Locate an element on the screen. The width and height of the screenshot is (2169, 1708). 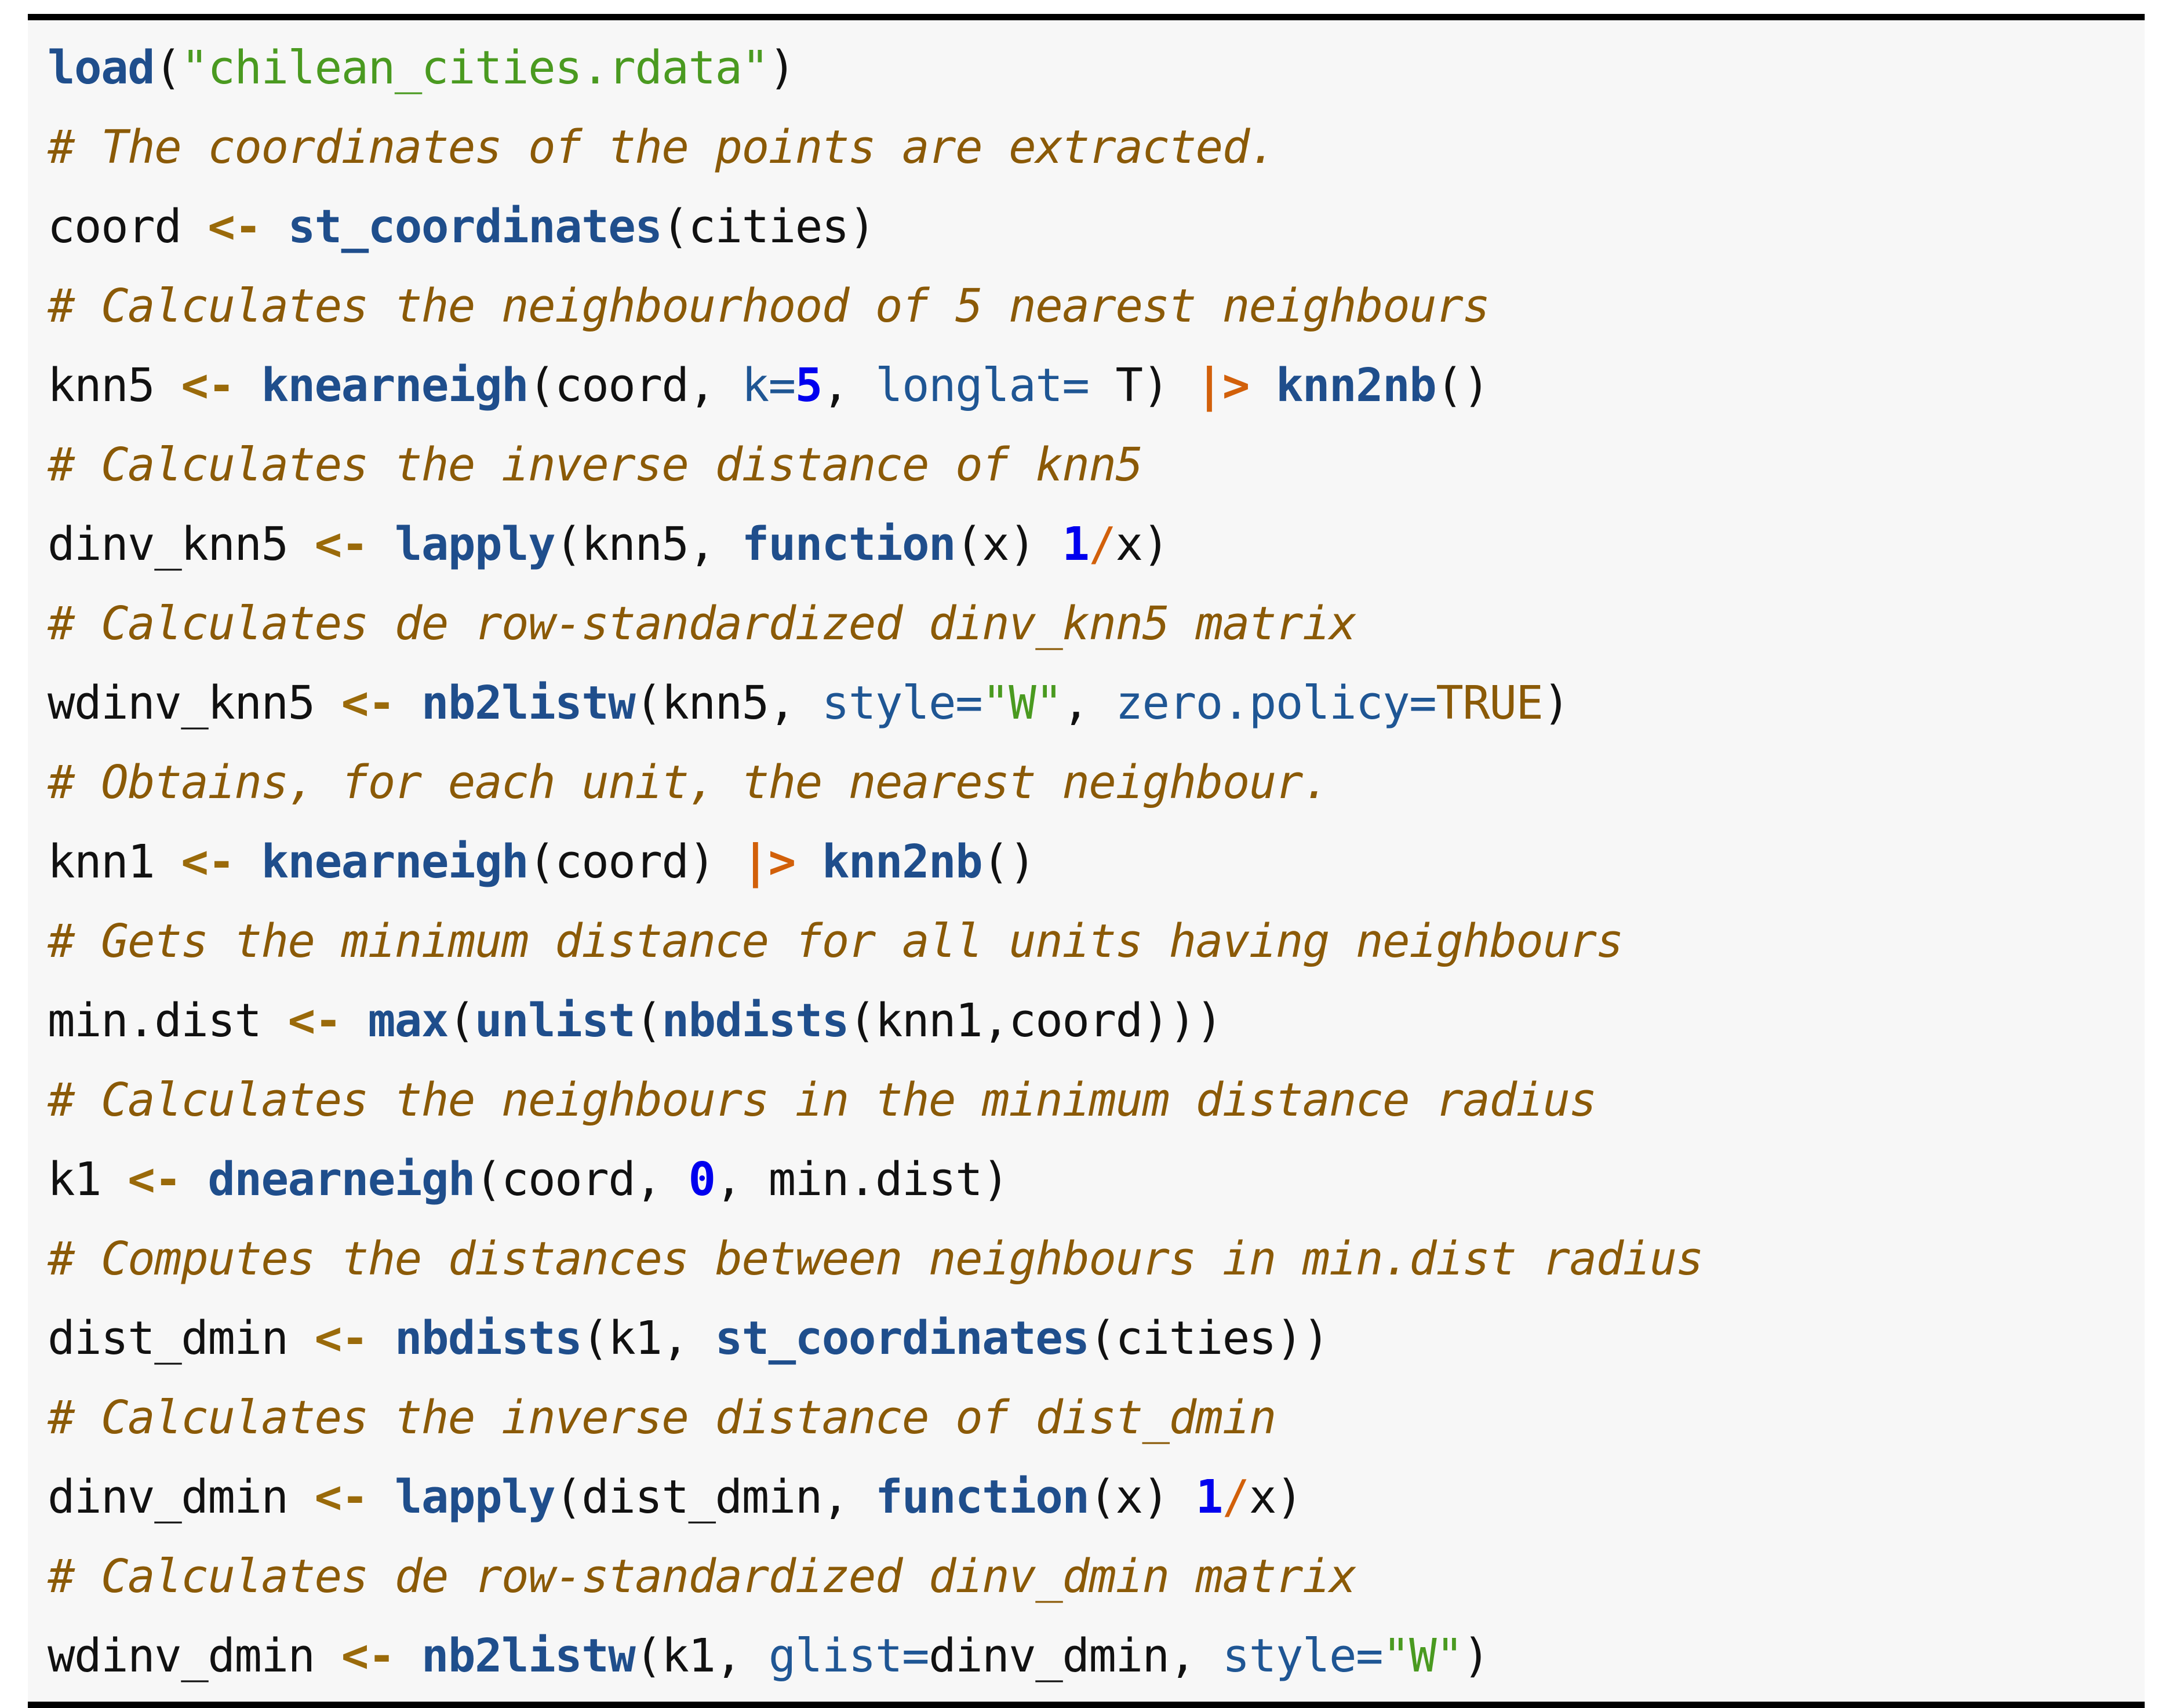
token-num: 5 is located at coordinates (809, 385).